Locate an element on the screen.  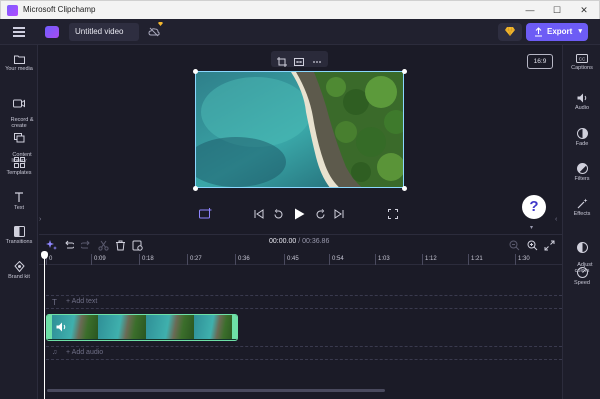
sidebar-item-audio: Audio is located at coordinates (581, 102).